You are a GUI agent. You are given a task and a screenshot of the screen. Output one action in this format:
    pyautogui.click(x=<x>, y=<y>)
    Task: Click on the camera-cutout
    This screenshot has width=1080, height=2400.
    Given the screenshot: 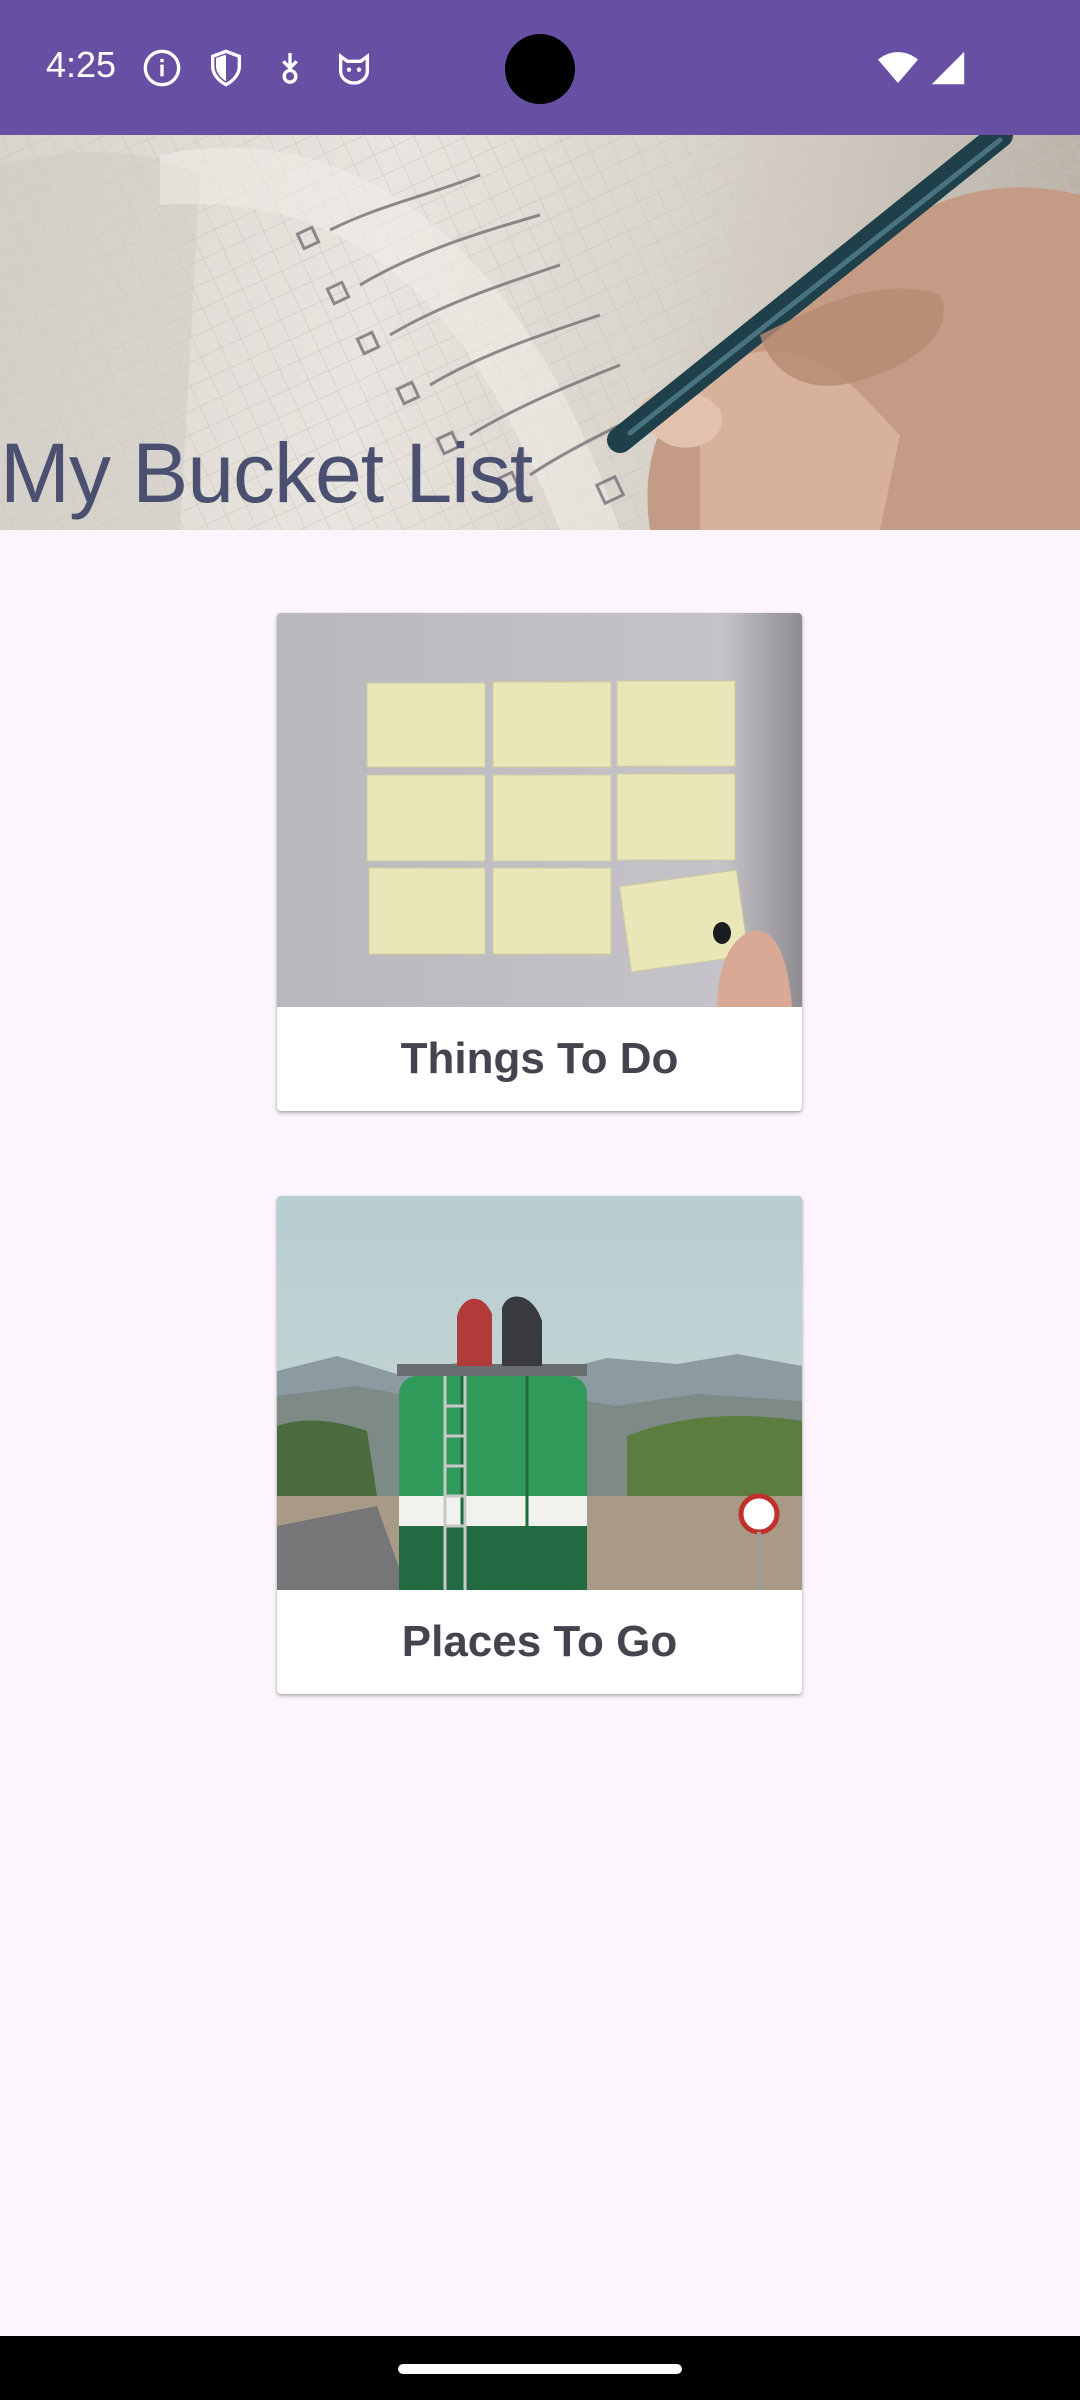 What is the action you would take?
    pyautogui.click(x=540, y=69)
    